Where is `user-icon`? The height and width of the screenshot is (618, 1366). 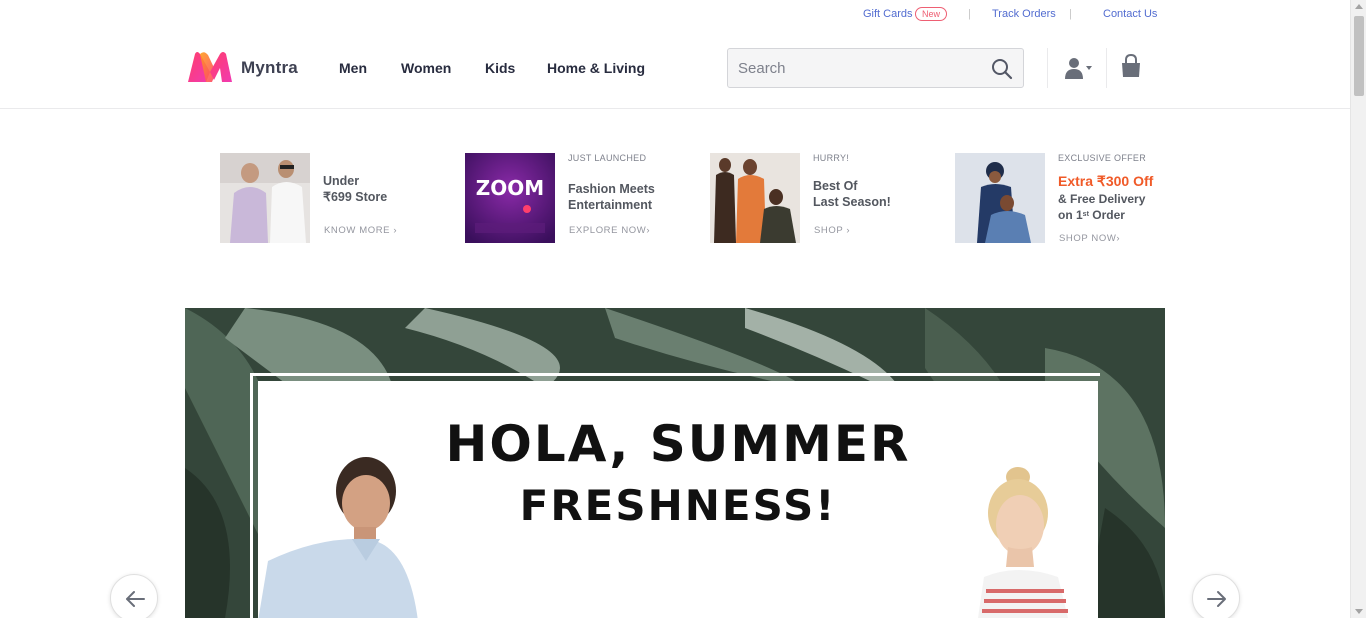
user-icon is located at coordinates (1079, 68).